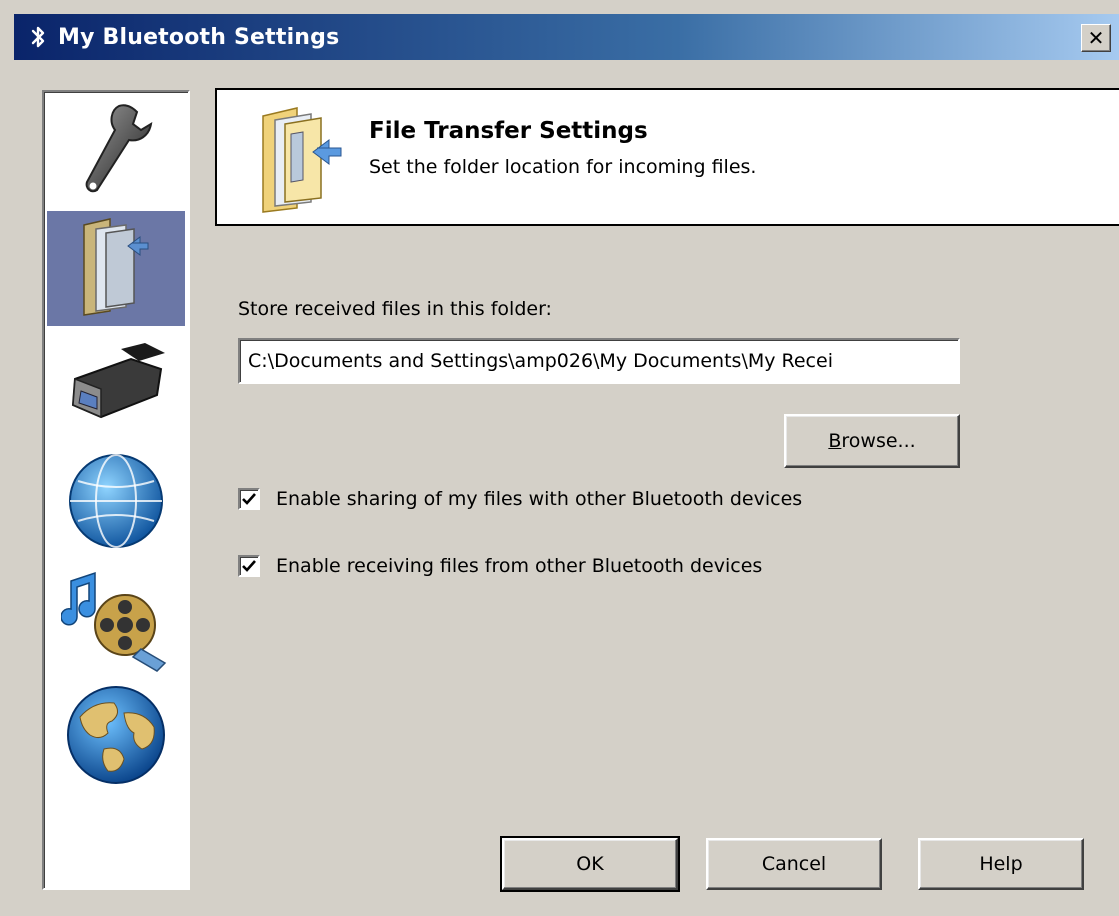  I want to click on wrench-icon, so click(116, 152).